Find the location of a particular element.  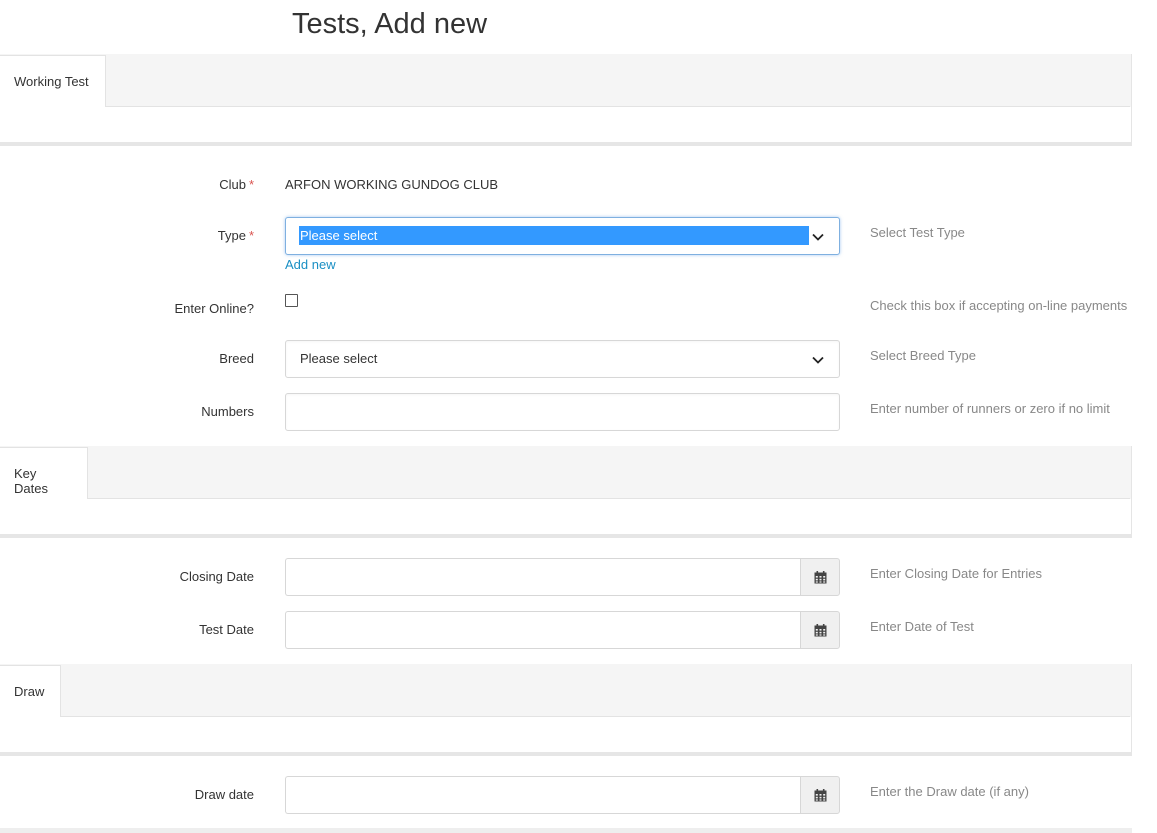

test-date-help: Enter Date of Test is located at coordinates (922, 626).